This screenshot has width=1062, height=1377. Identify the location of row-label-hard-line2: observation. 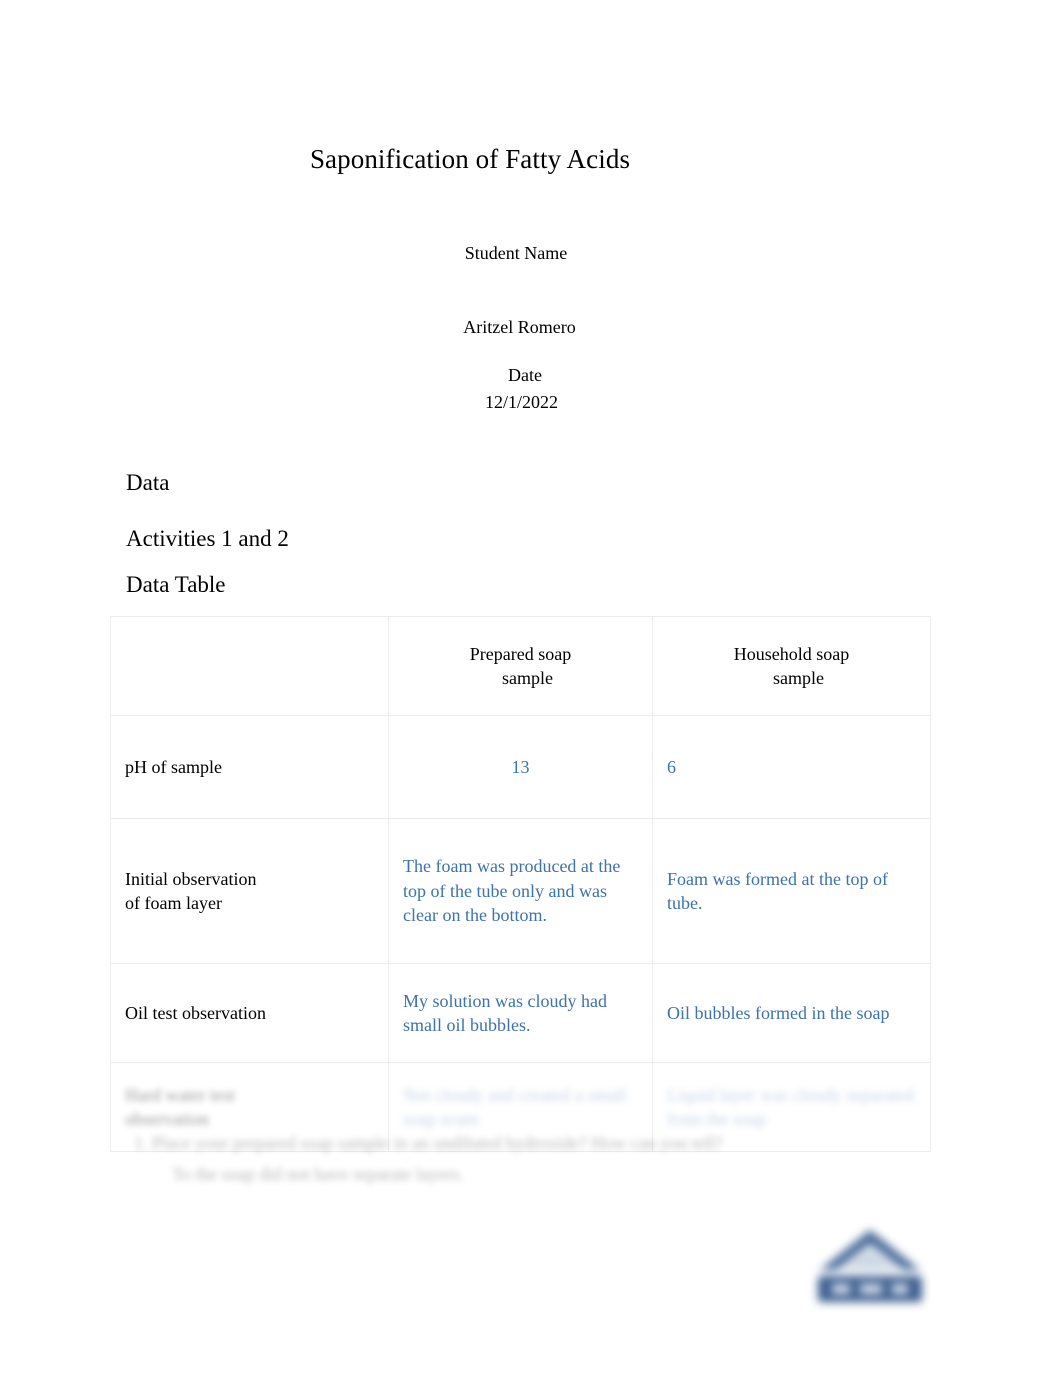
(167, 1119).